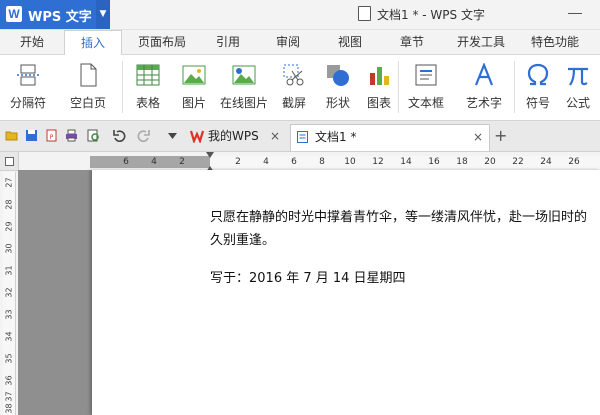  I want to click on table-icon, so click(148, 75).